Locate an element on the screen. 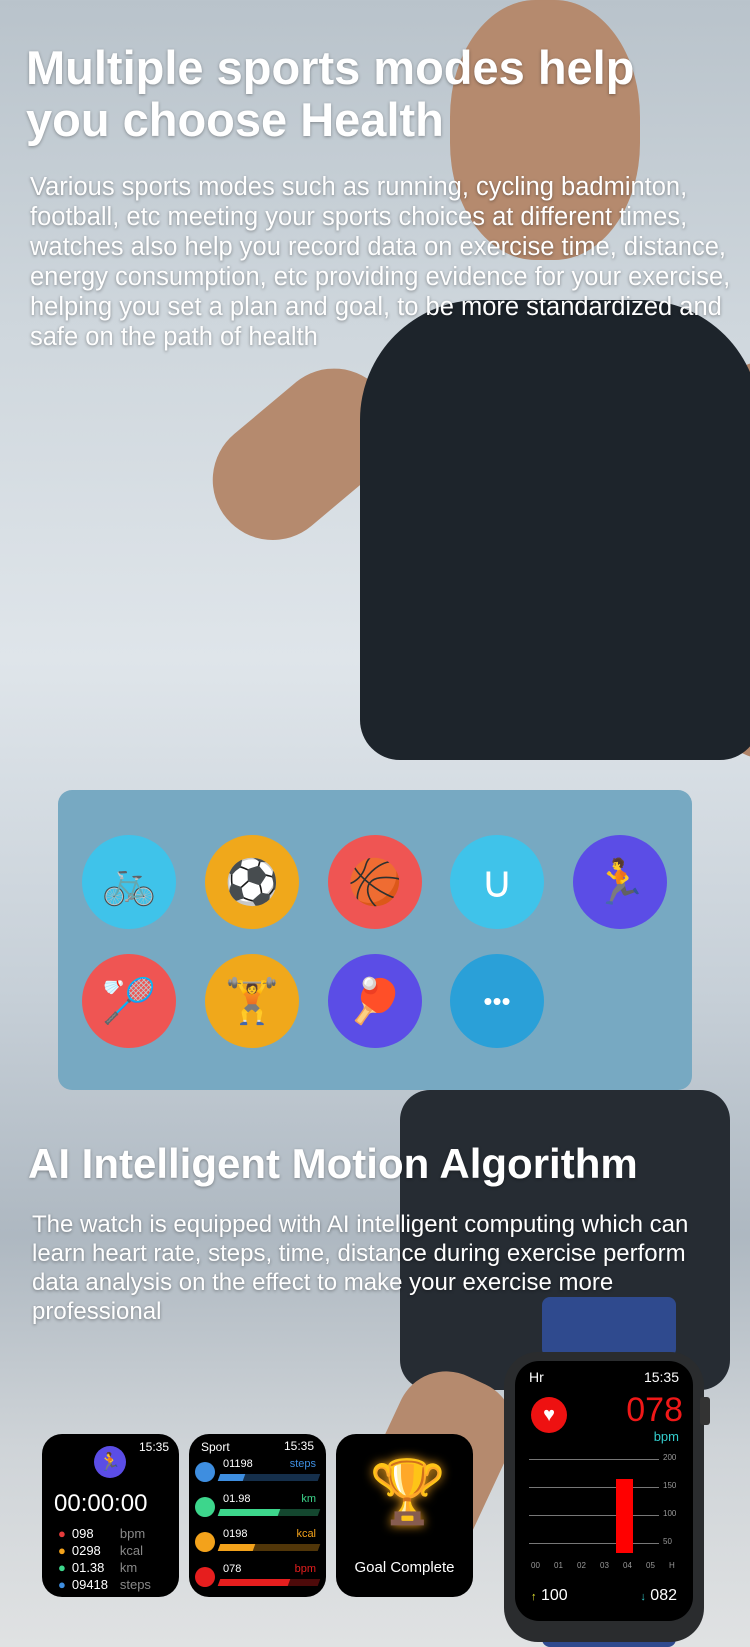 This screenshot has height=1647, width=750. y-tick: 50 is located at coordinates (667, 1541).